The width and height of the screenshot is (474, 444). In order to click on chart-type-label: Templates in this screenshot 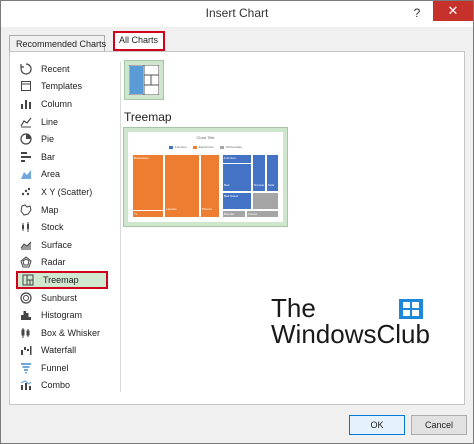, I will do `click(62, 86)`.